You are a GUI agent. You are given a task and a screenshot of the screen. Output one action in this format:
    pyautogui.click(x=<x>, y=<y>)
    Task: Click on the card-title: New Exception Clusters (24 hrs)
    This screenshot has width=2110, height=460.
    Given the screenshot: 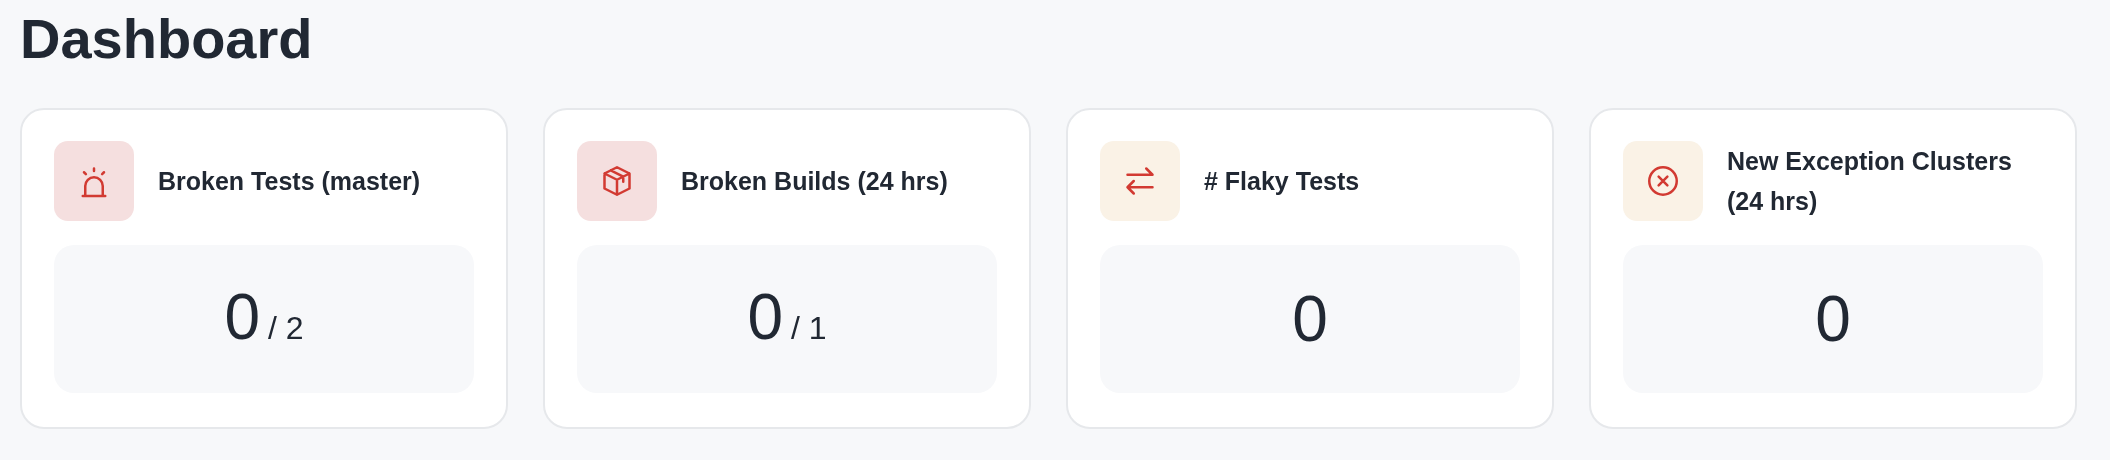 What is the action you would take?
    pyautogui.click(x=1870, y=181)
    